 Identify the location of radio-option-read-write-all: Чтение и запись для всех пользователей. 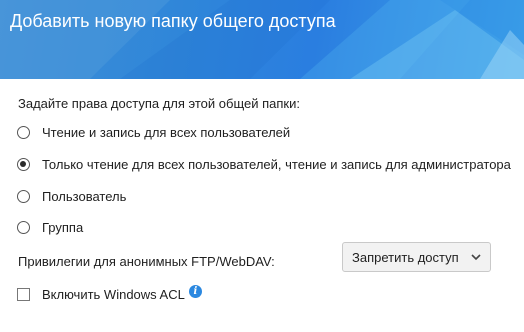
(153, 132).